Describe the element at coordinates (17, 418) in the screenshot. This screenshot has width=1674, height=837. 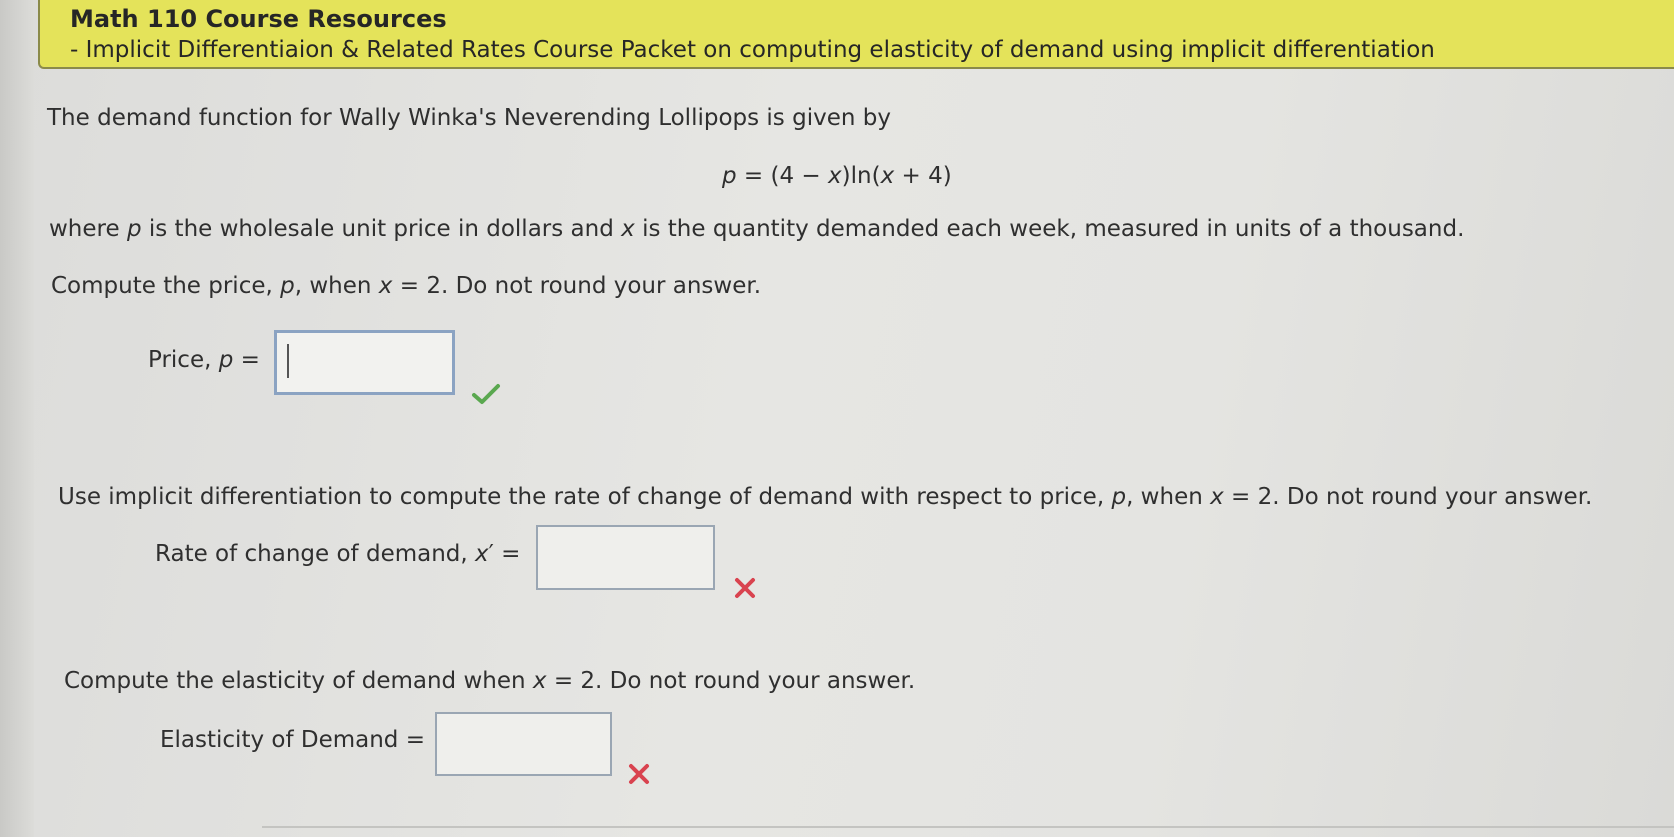
I see `page-edge` at that location.